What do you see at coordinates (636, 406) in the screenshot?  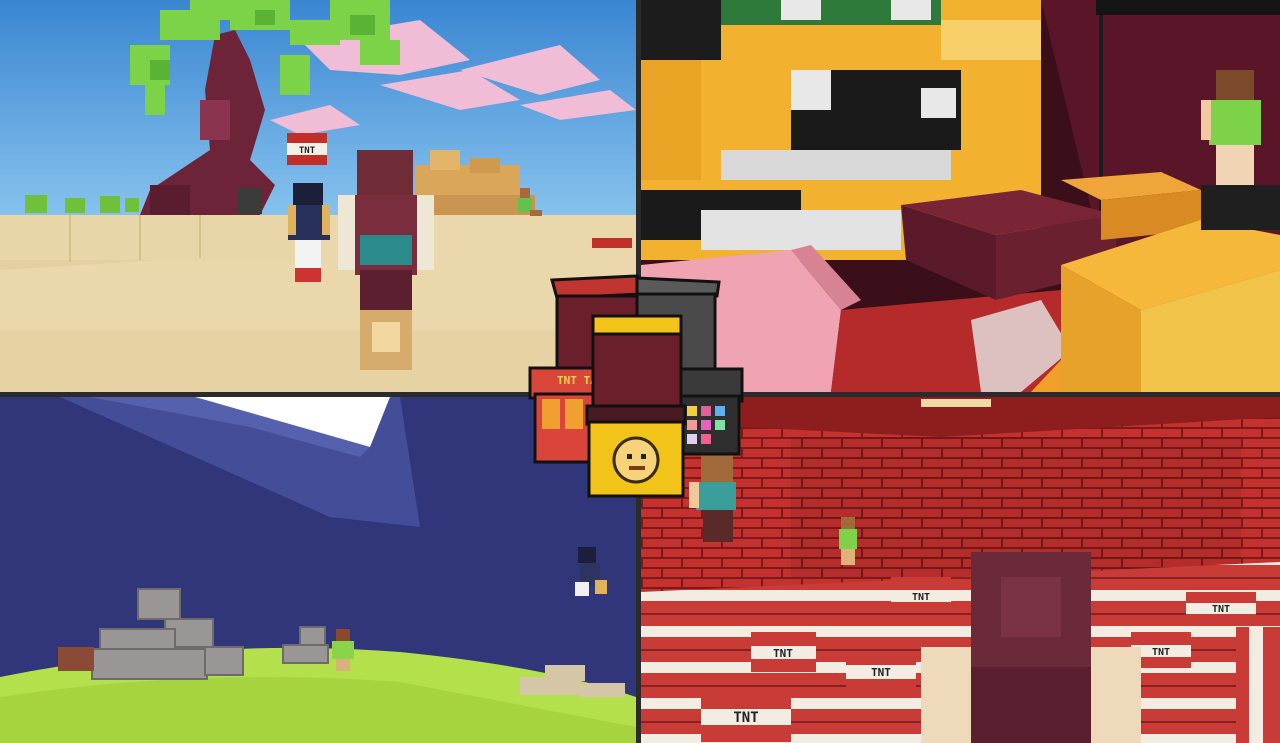 I see `arcade-cabinet-center` at bounding box center [636, 406].